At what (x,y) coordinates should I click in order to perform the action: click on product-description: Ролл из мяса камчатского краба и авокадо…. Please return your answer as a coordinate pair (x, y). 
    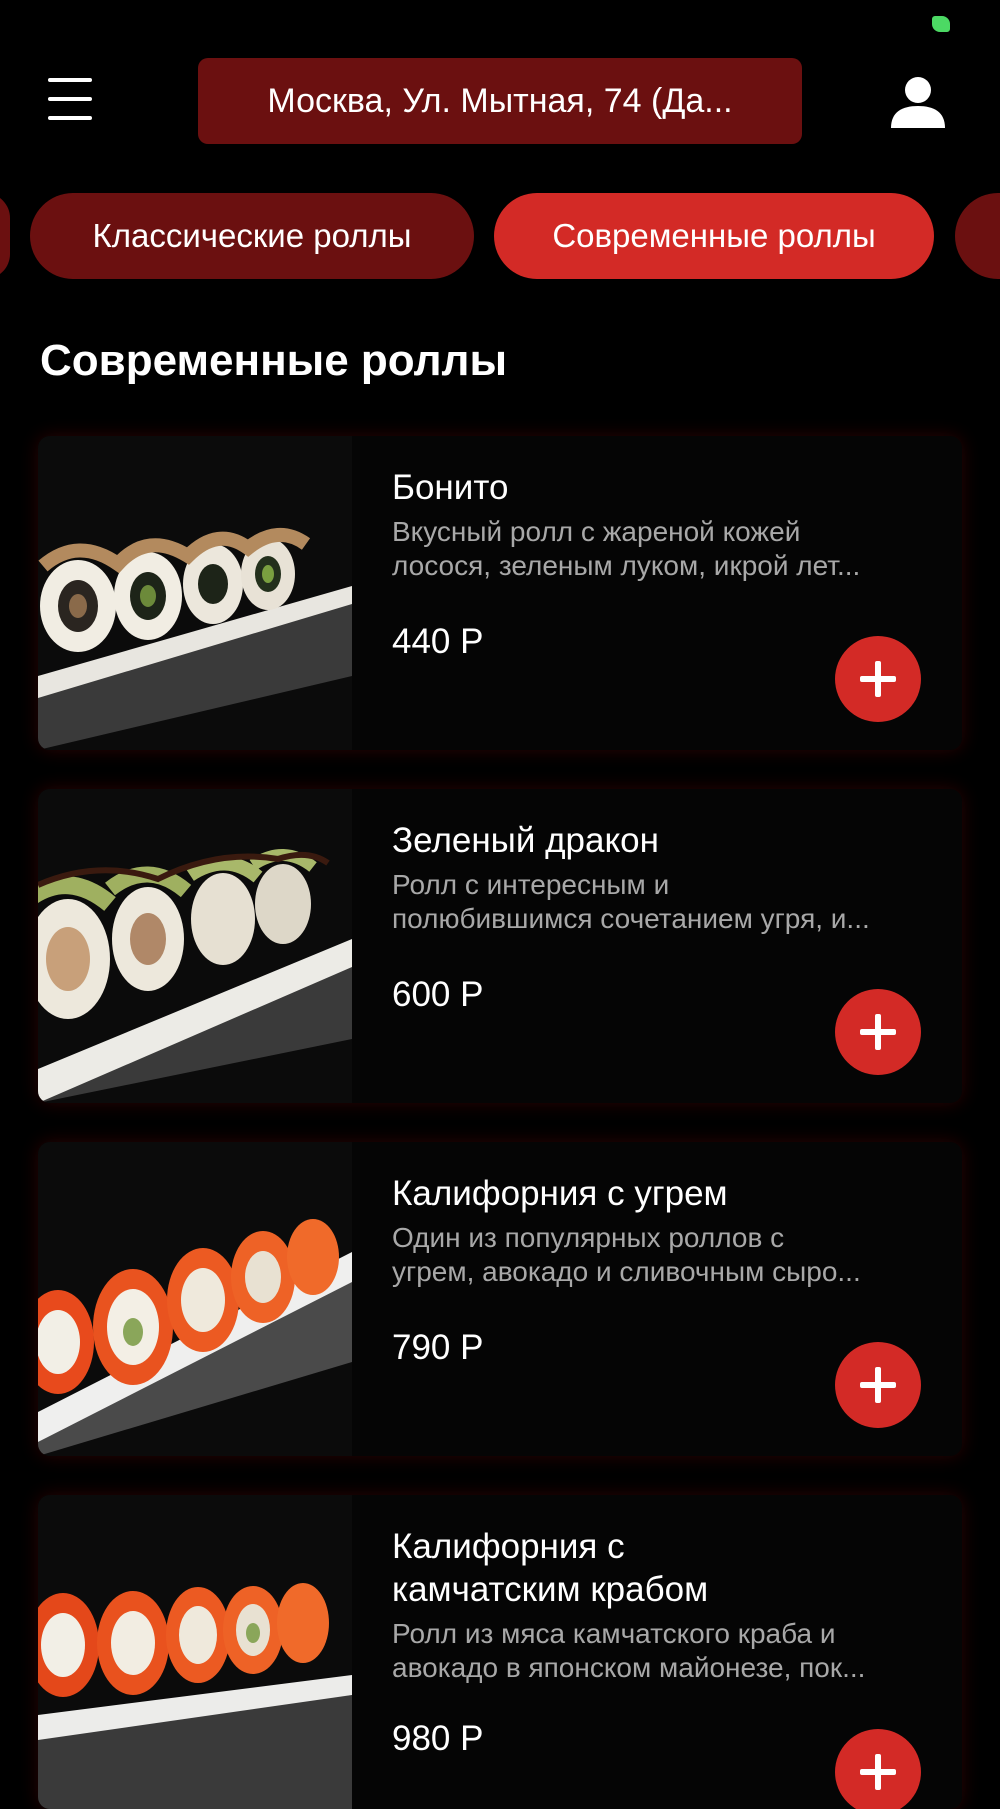
    Looking at the image, I should click on (629, 1650).